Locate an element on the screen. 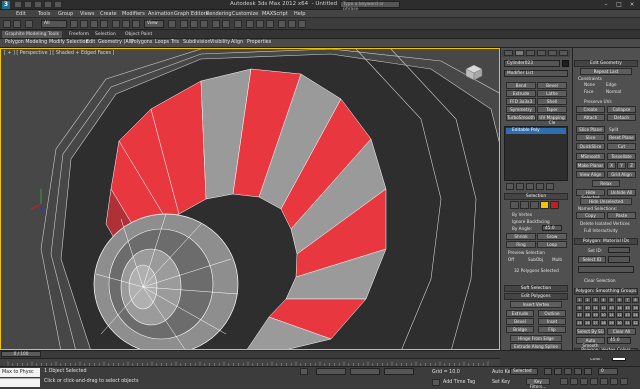 The width and height of the screenshot is (640, 389). zoom-extents-icon is located at coordinates (584, 381).